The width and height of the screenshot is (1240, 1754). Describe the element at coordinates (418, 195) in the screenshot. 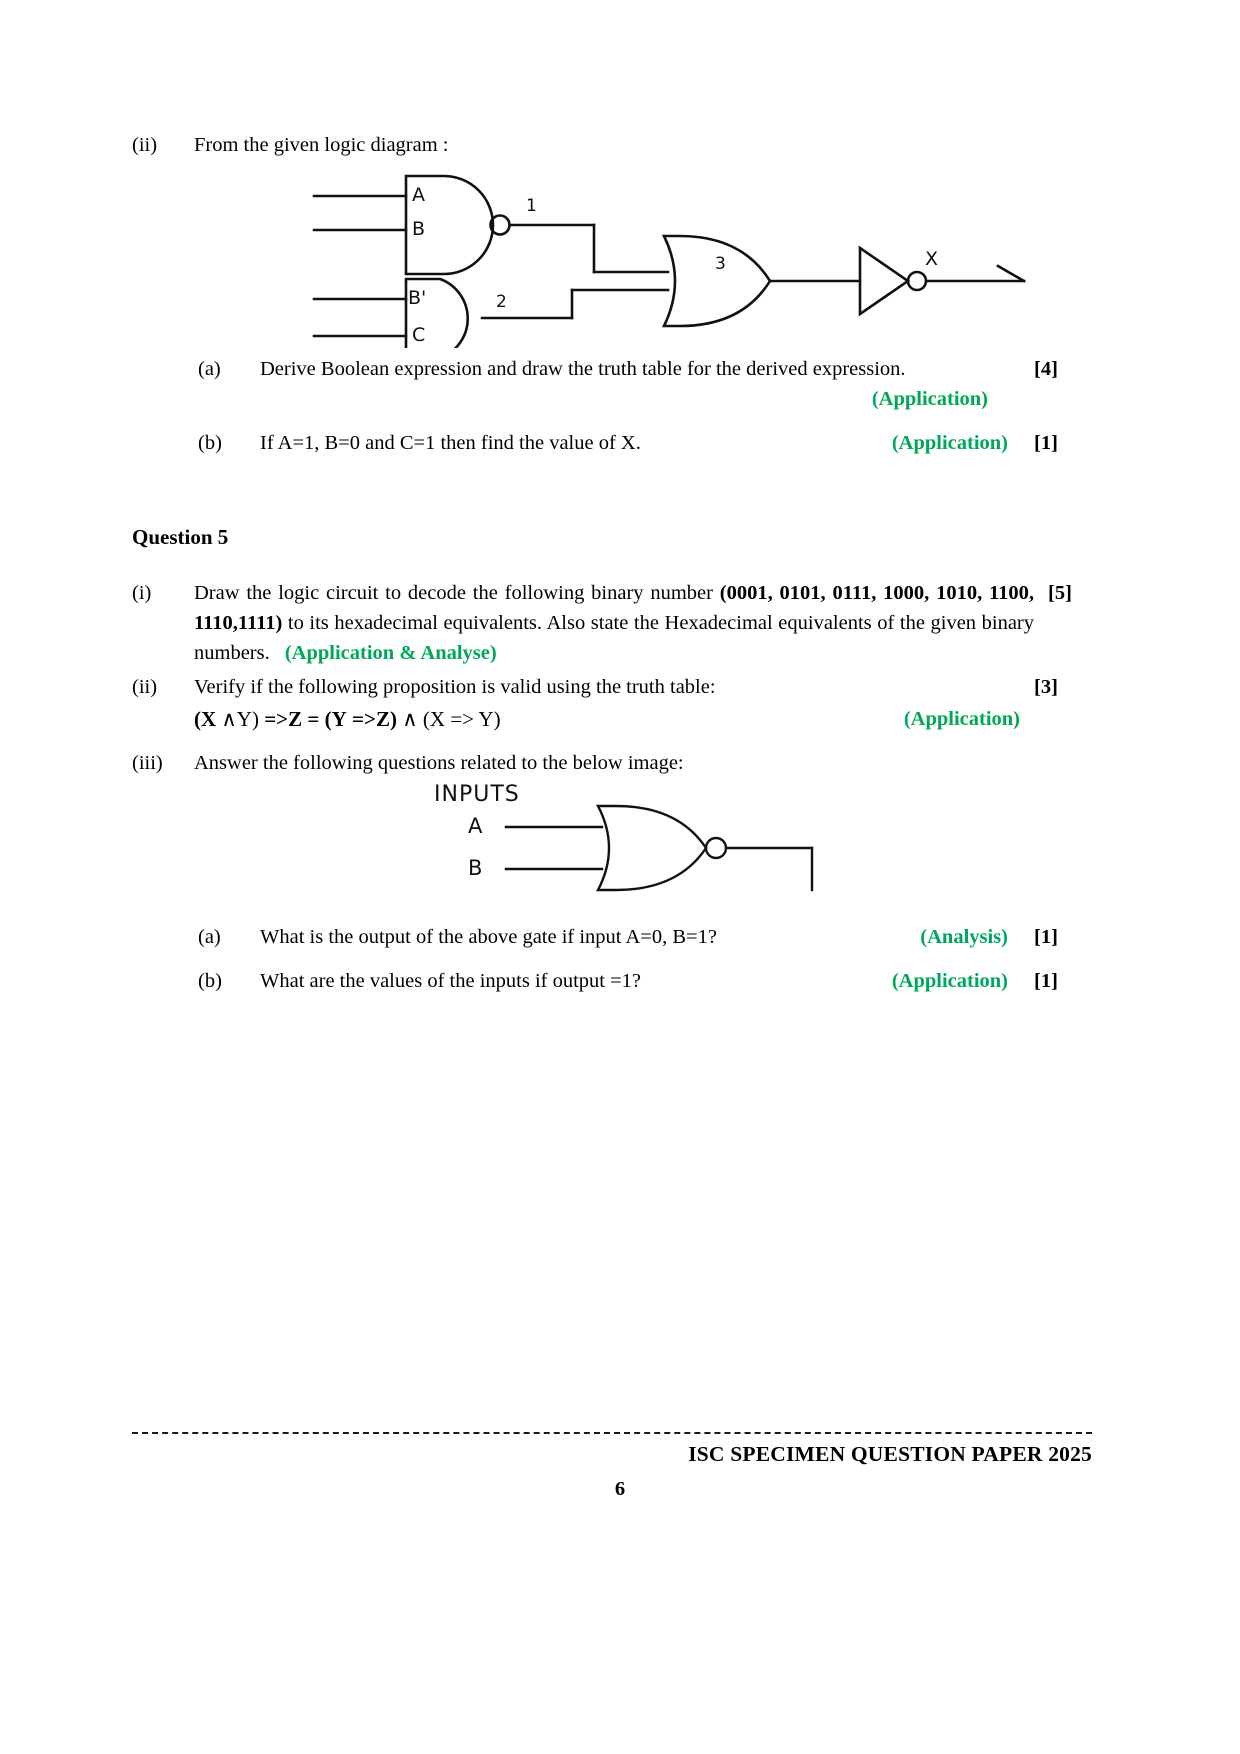

I see `diagram1-label-a: A` at that location.